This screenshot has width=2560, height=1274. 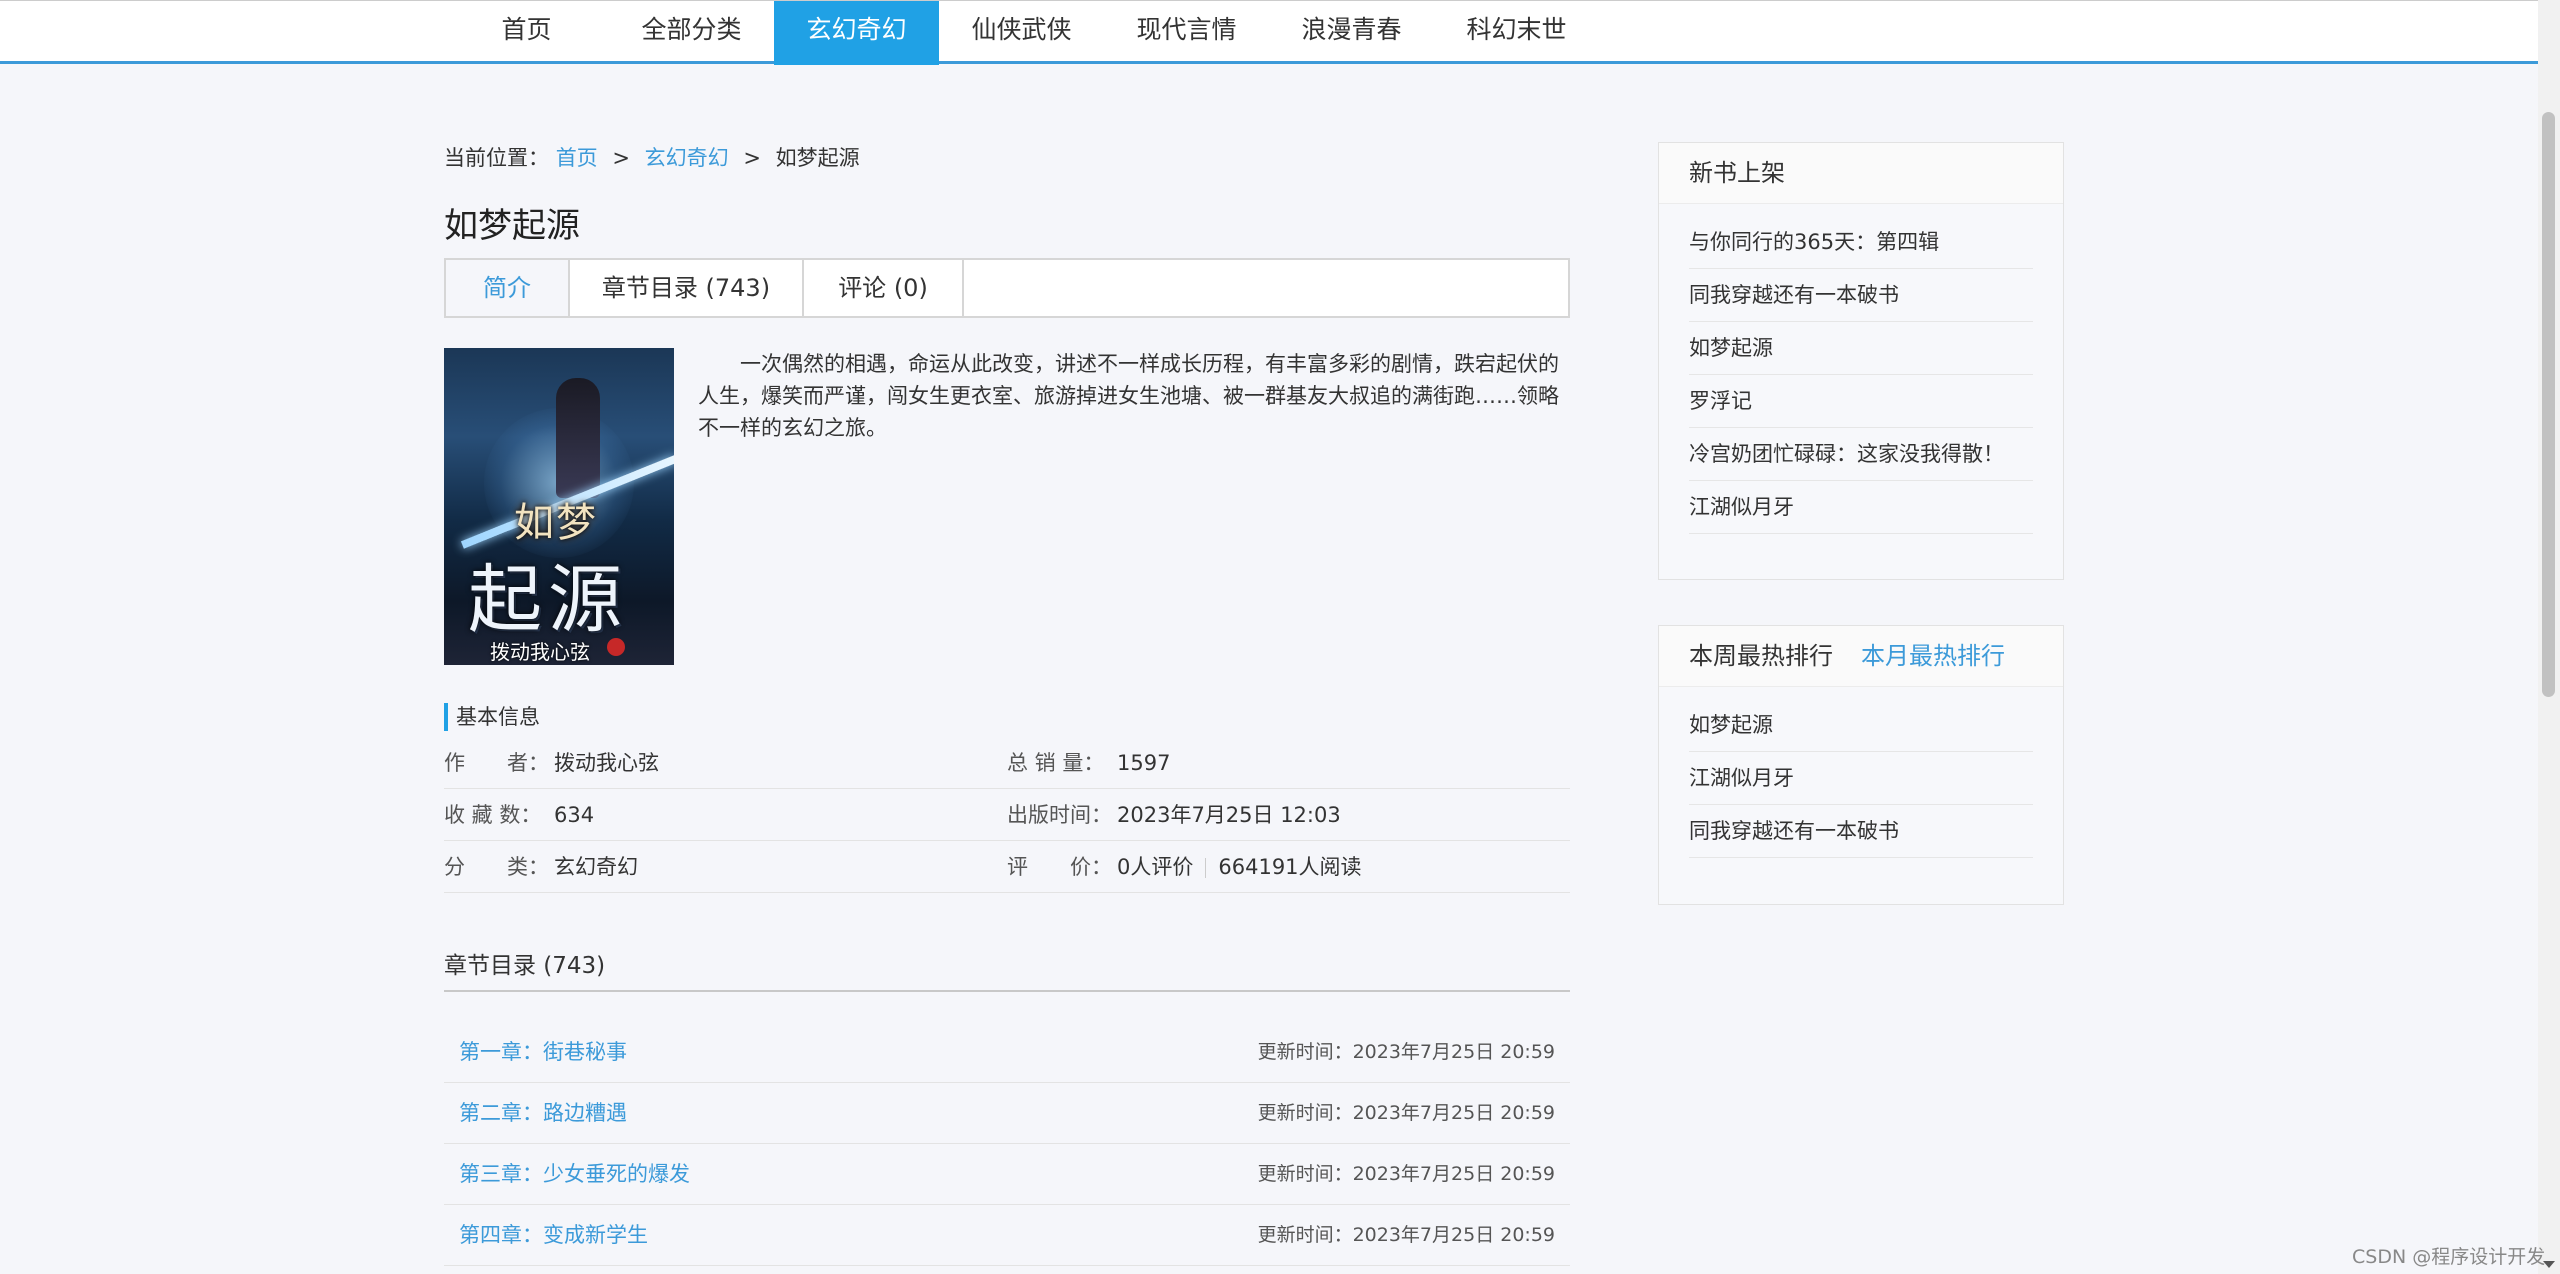 What do you see at coordinates (578, 438) in the screenshot?
I see `cover-figure` at bounding box center [578, 438].